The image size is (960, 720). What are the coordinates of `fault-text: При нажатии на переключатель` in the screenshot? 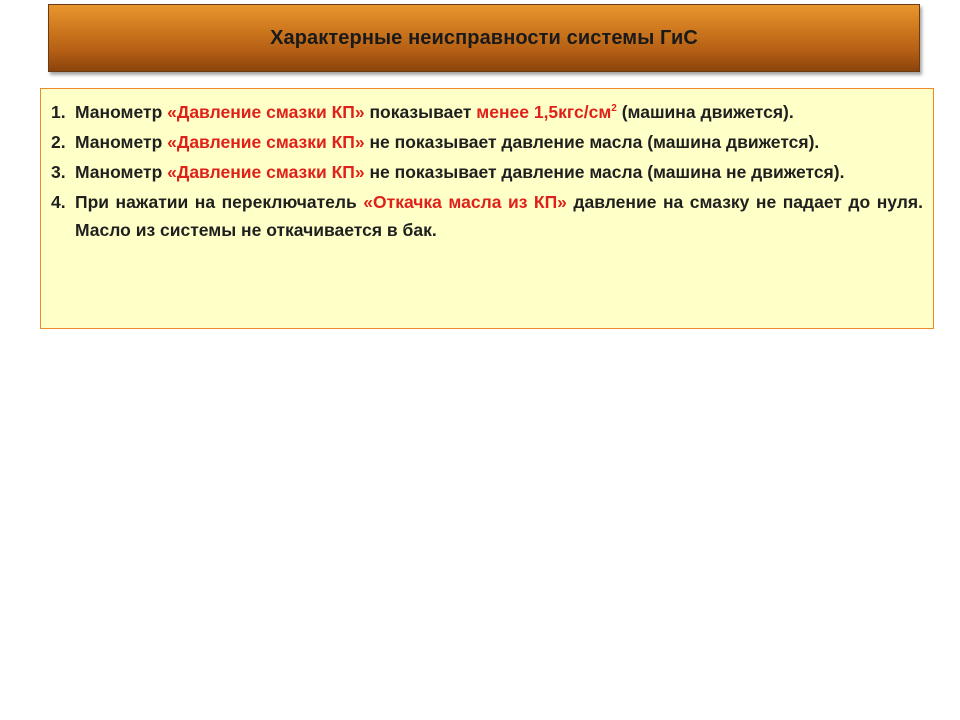 It's located at (219, 202).